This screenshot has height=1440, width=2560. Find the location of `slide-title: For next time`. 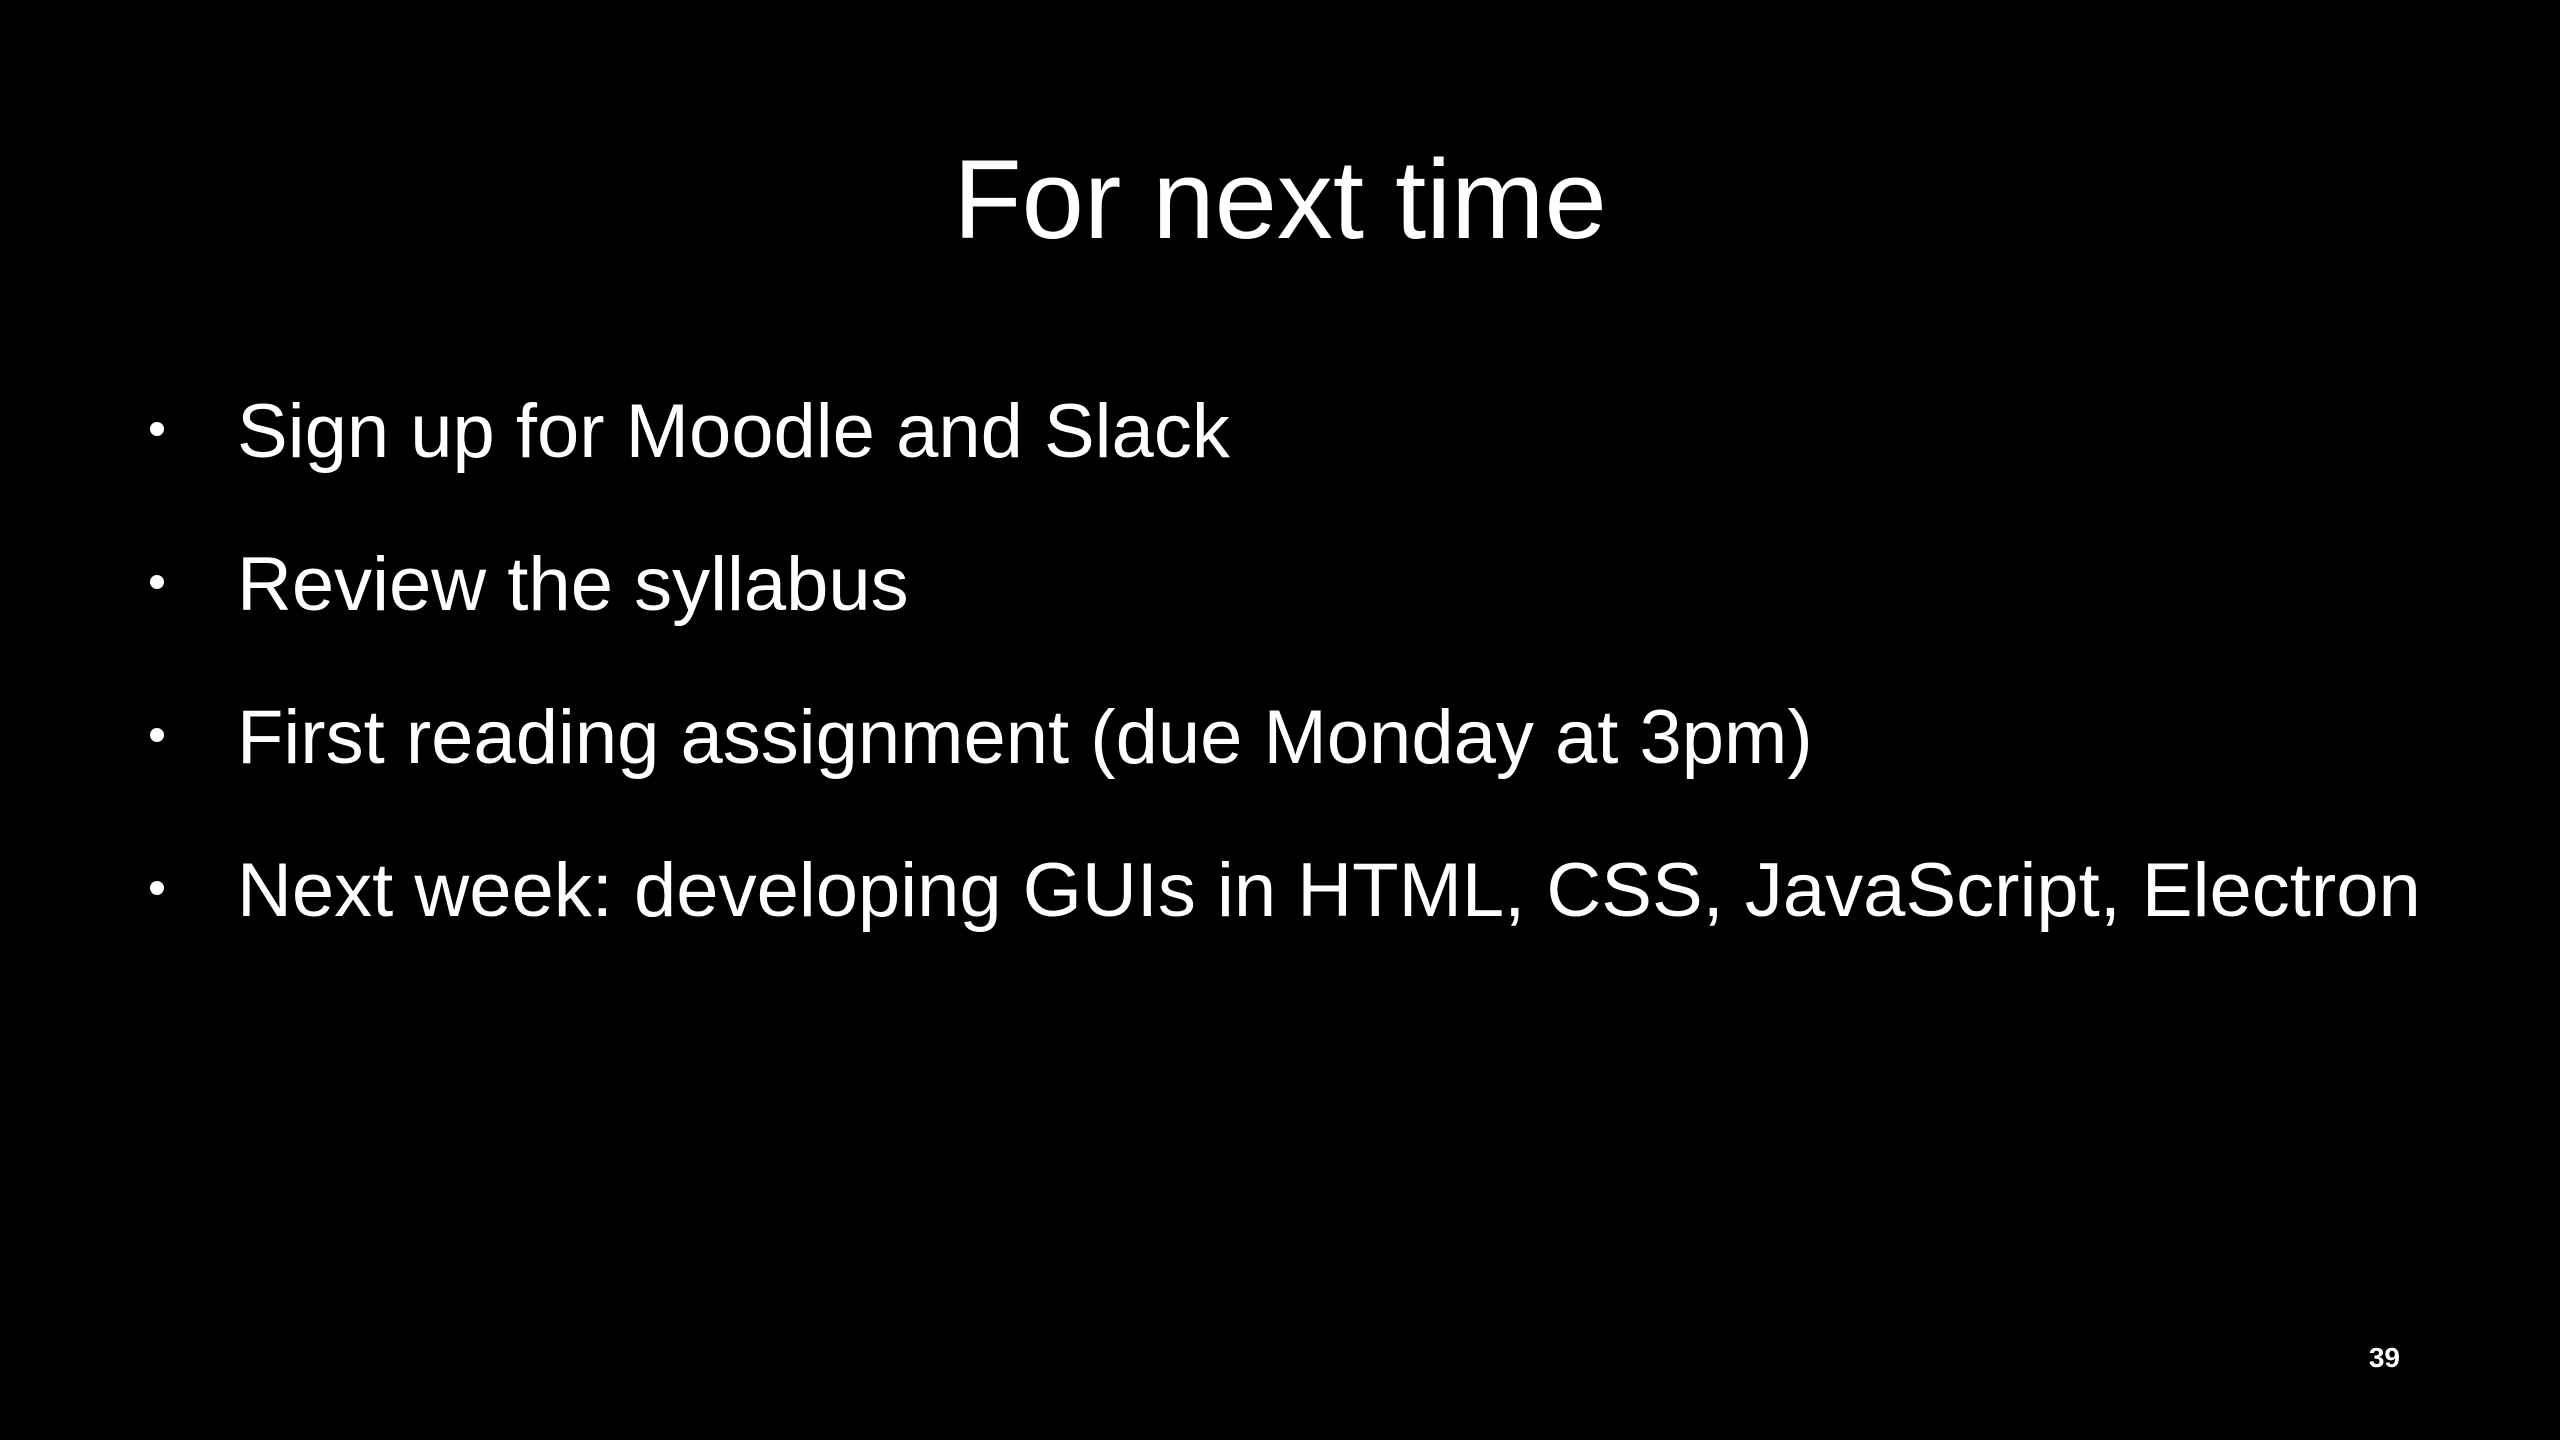

slide-title: For next time is located at coordinates (1280, 199).